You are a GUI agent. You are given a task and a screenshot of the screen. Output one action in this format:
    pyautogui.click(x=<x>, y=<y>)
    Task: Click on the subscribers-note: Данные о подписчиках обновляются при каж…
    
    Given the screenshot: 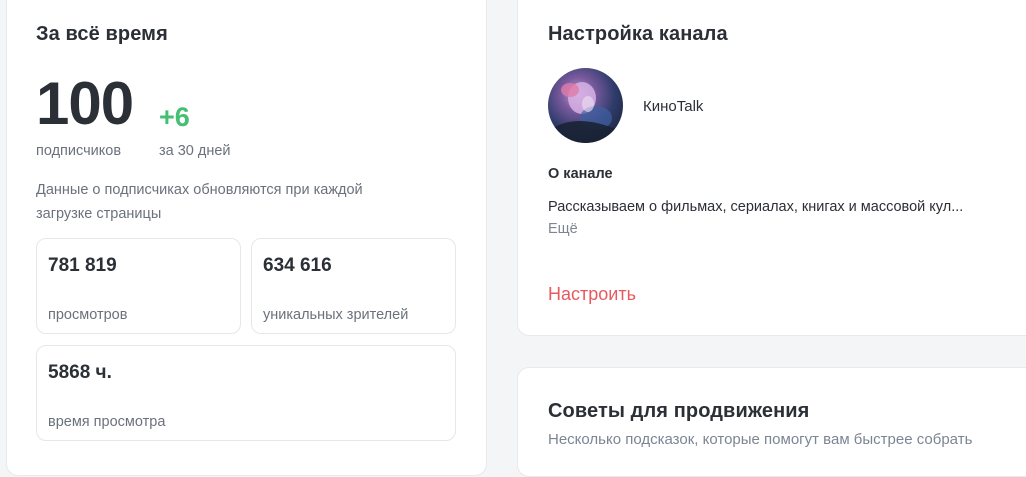 What is the action you would take?
    pyautogui.click(x=199, y=202)
    